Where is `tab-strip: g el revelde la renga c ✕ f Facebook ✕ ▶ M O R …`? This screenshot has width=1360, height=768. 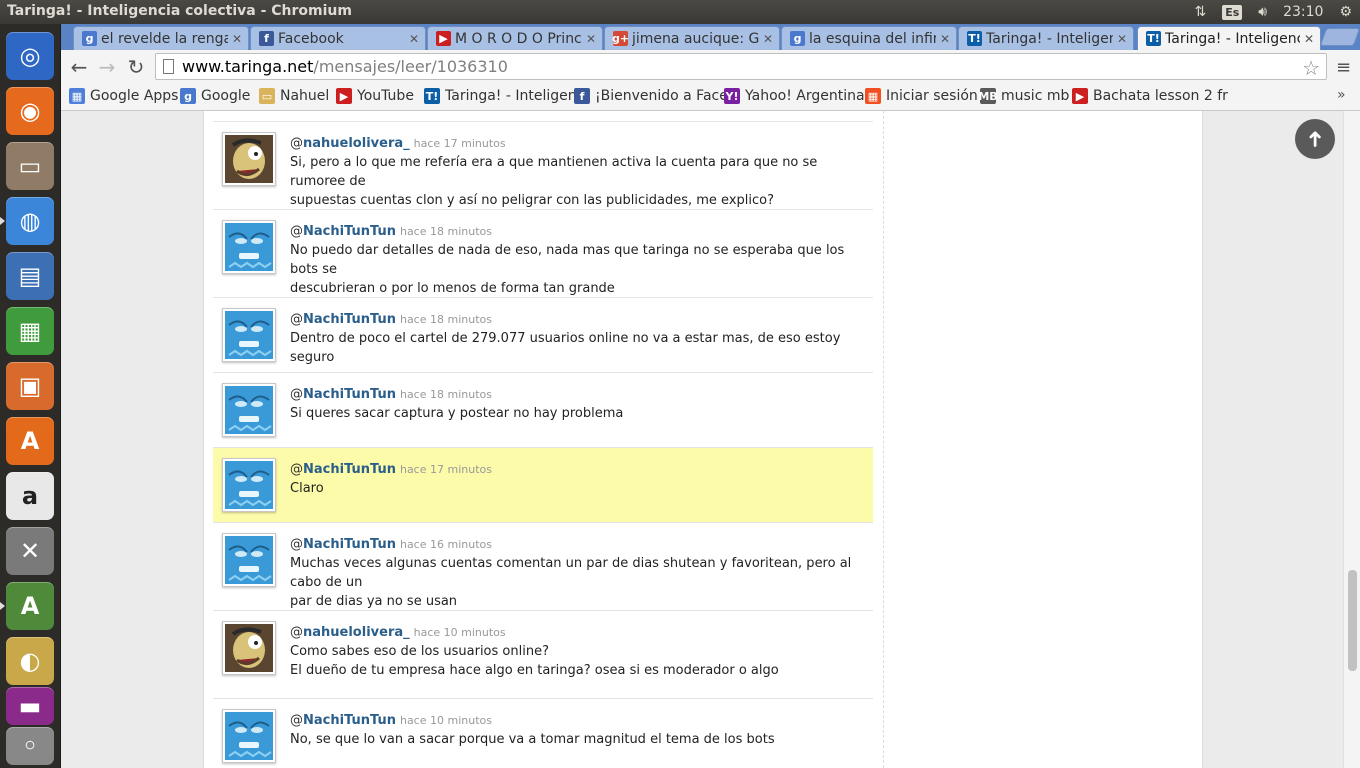 tab-strip: g el revelde la renga c ✕ f Facebook ✕ ▶ M O R … is located at coordinates (710, 37).